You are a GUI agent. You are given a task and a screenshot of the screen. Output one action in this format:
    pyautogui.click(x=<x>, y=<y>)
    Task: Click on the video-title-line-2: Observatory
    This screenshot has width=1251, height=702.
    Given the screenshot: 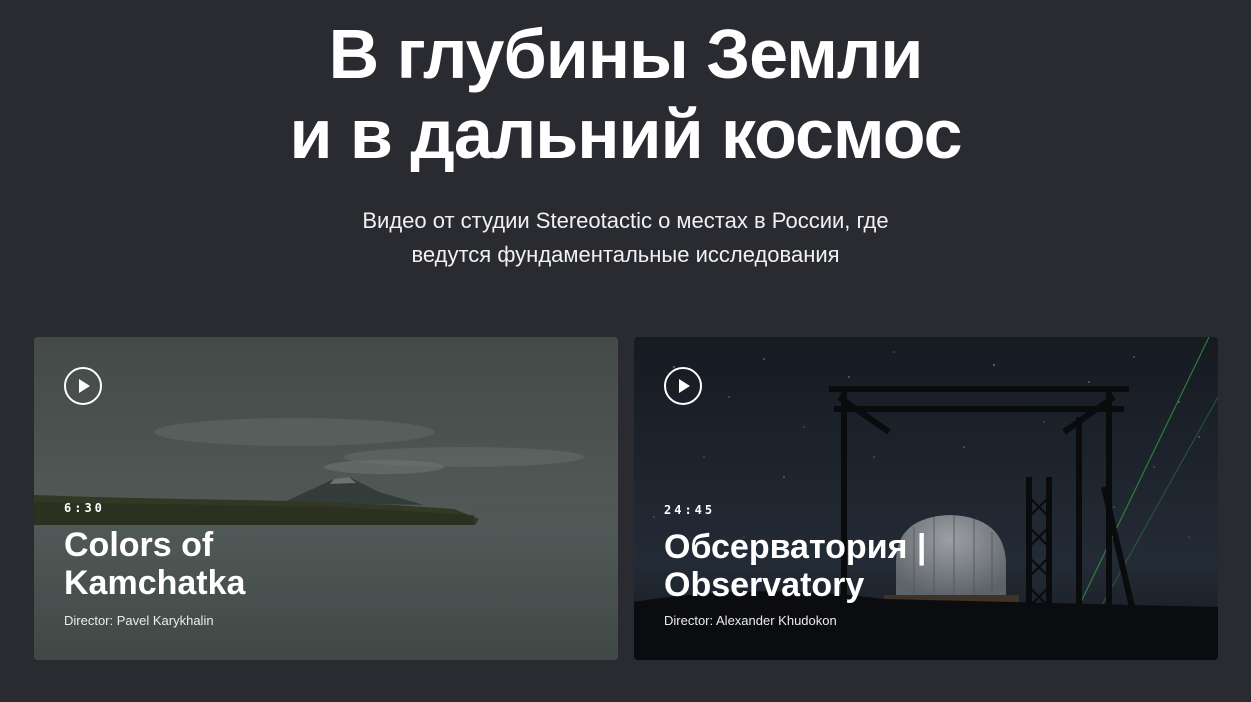 What is the action you would take?
    pyautogui.click(x=764, y=585)
    